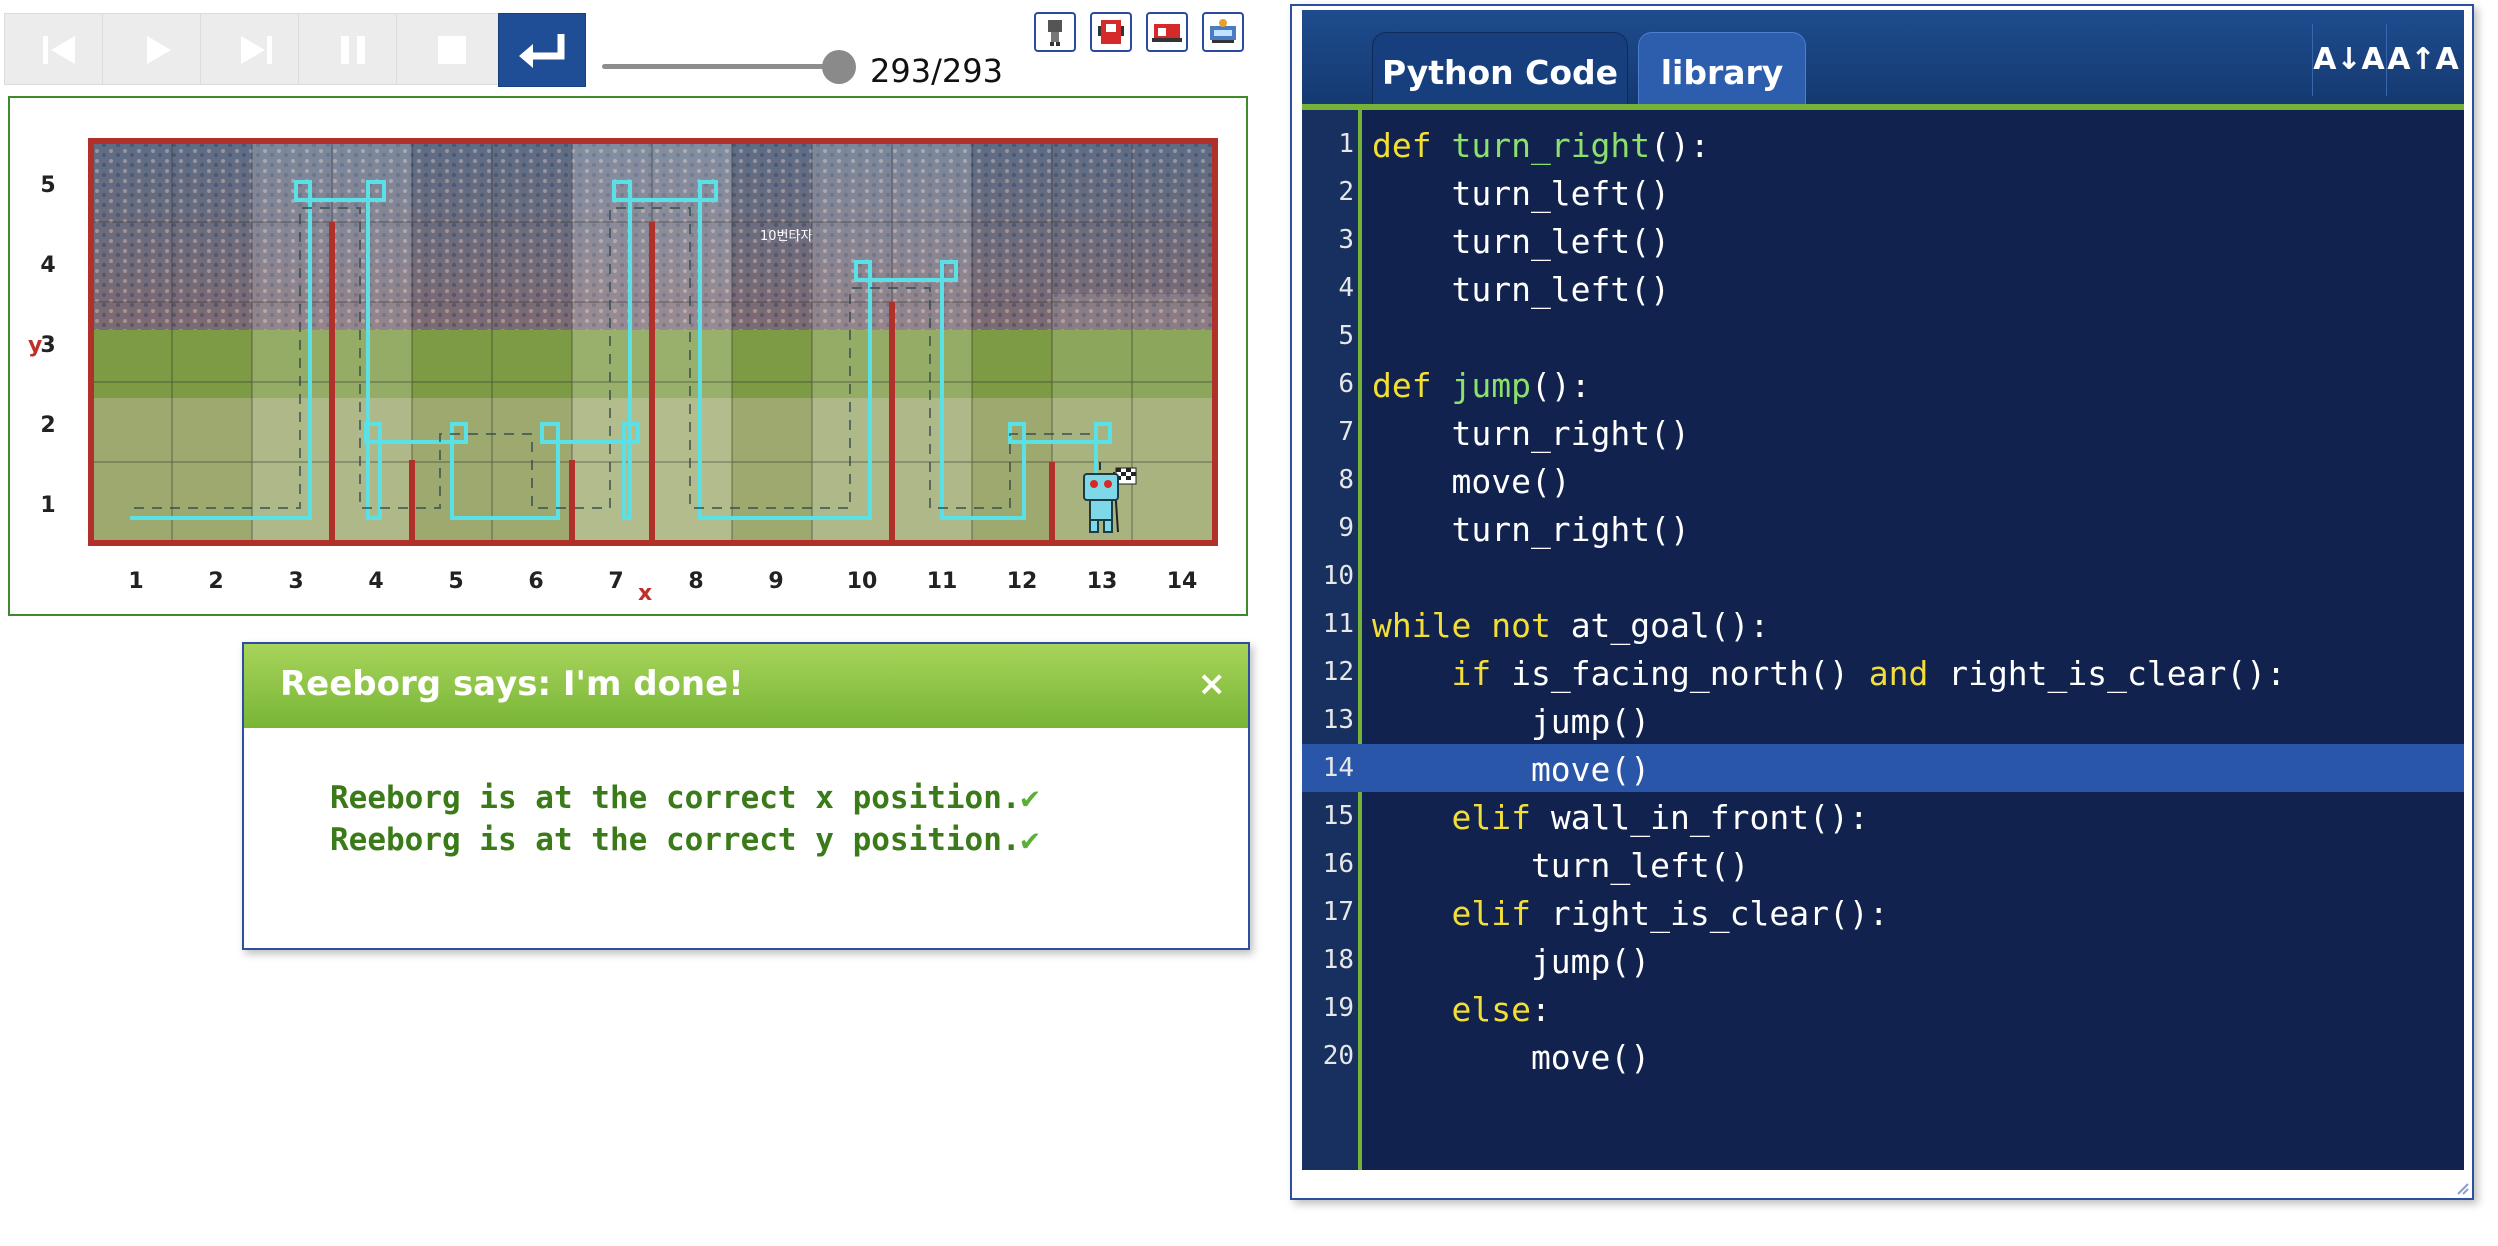 Image resolution: width=2498 pixels, height=1246 pixels. I want to click on code-line: 19 else:, so click(1883, 1008).